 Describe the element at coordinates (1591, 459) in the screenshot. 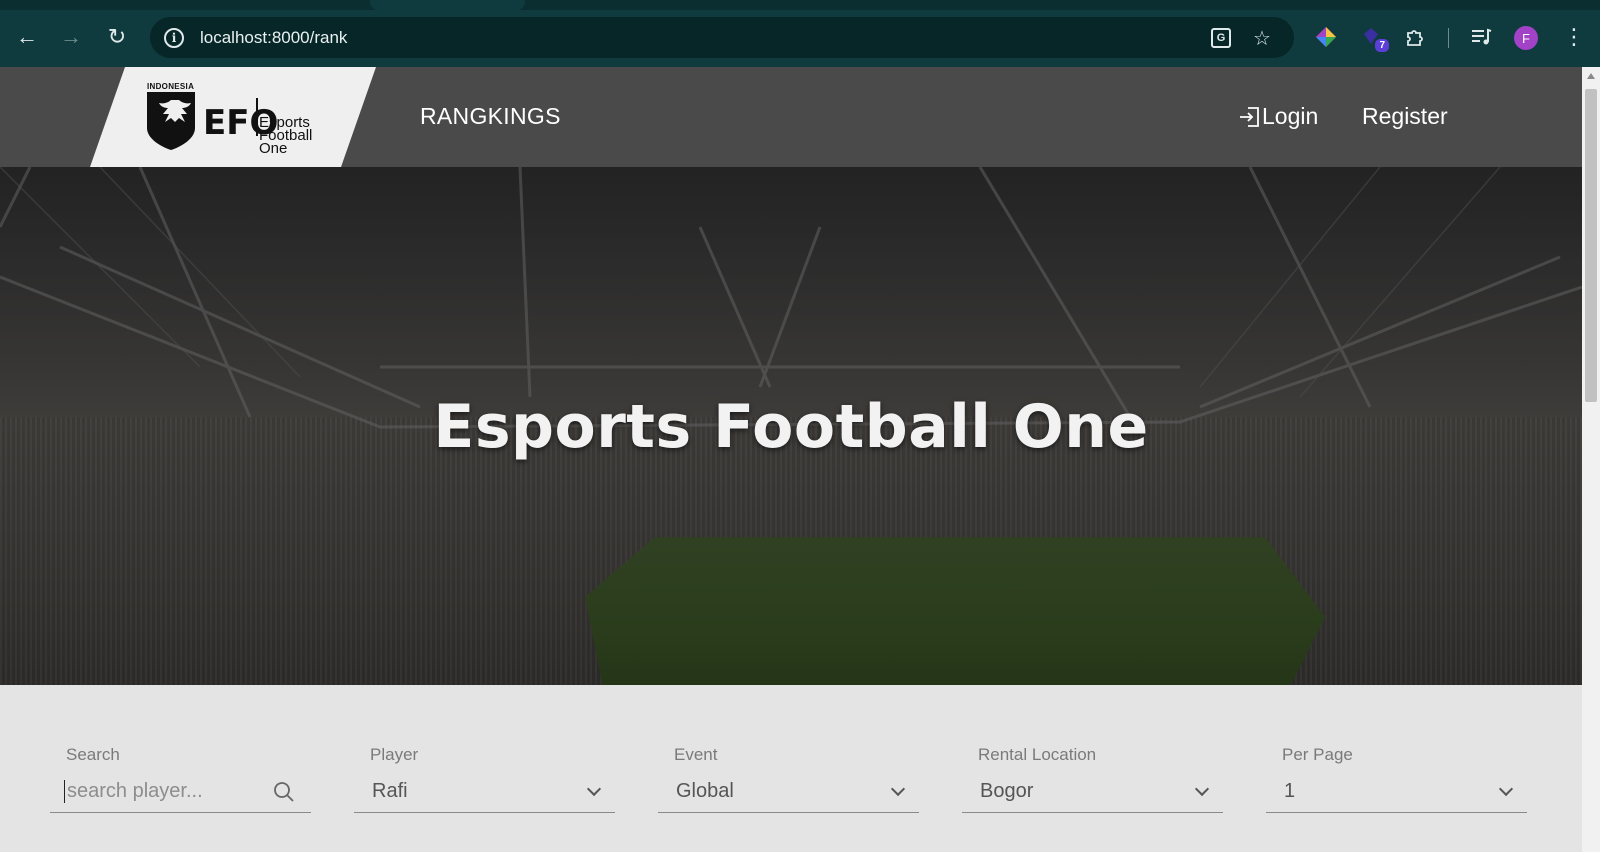

I see `page-scrollbar` at that location.